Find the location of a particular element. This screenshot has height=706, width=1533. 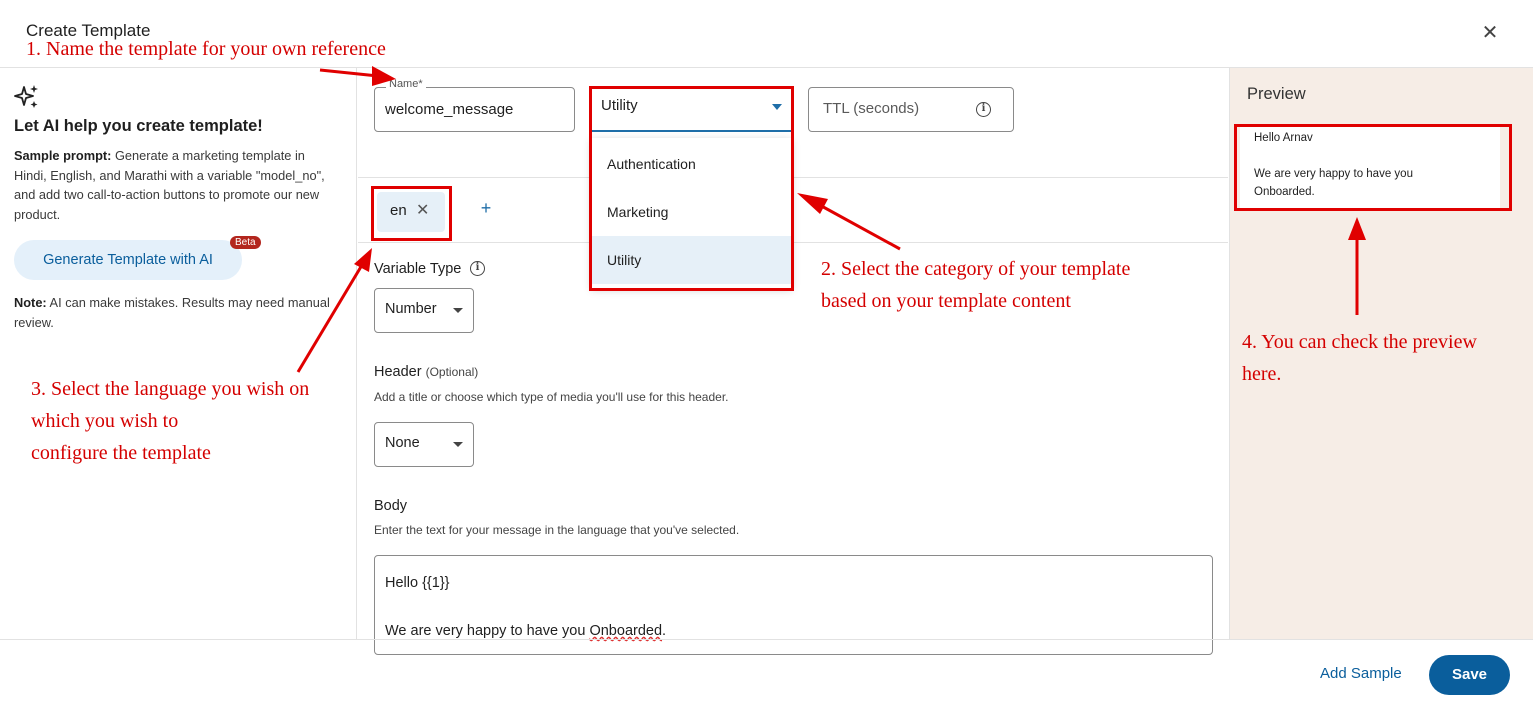

header-label: Header (Optional) is located at coordinates (426, 372).